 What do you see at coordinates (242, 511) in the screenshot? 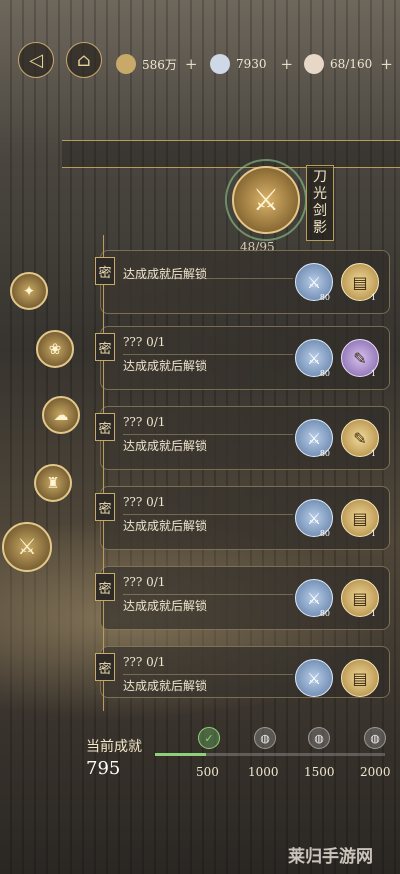
I see `achievement-row-4: 密 ??? 0/1 达成成就后解锁 ⚔ 80 ▤ 1` at bounding box center [242, 511].